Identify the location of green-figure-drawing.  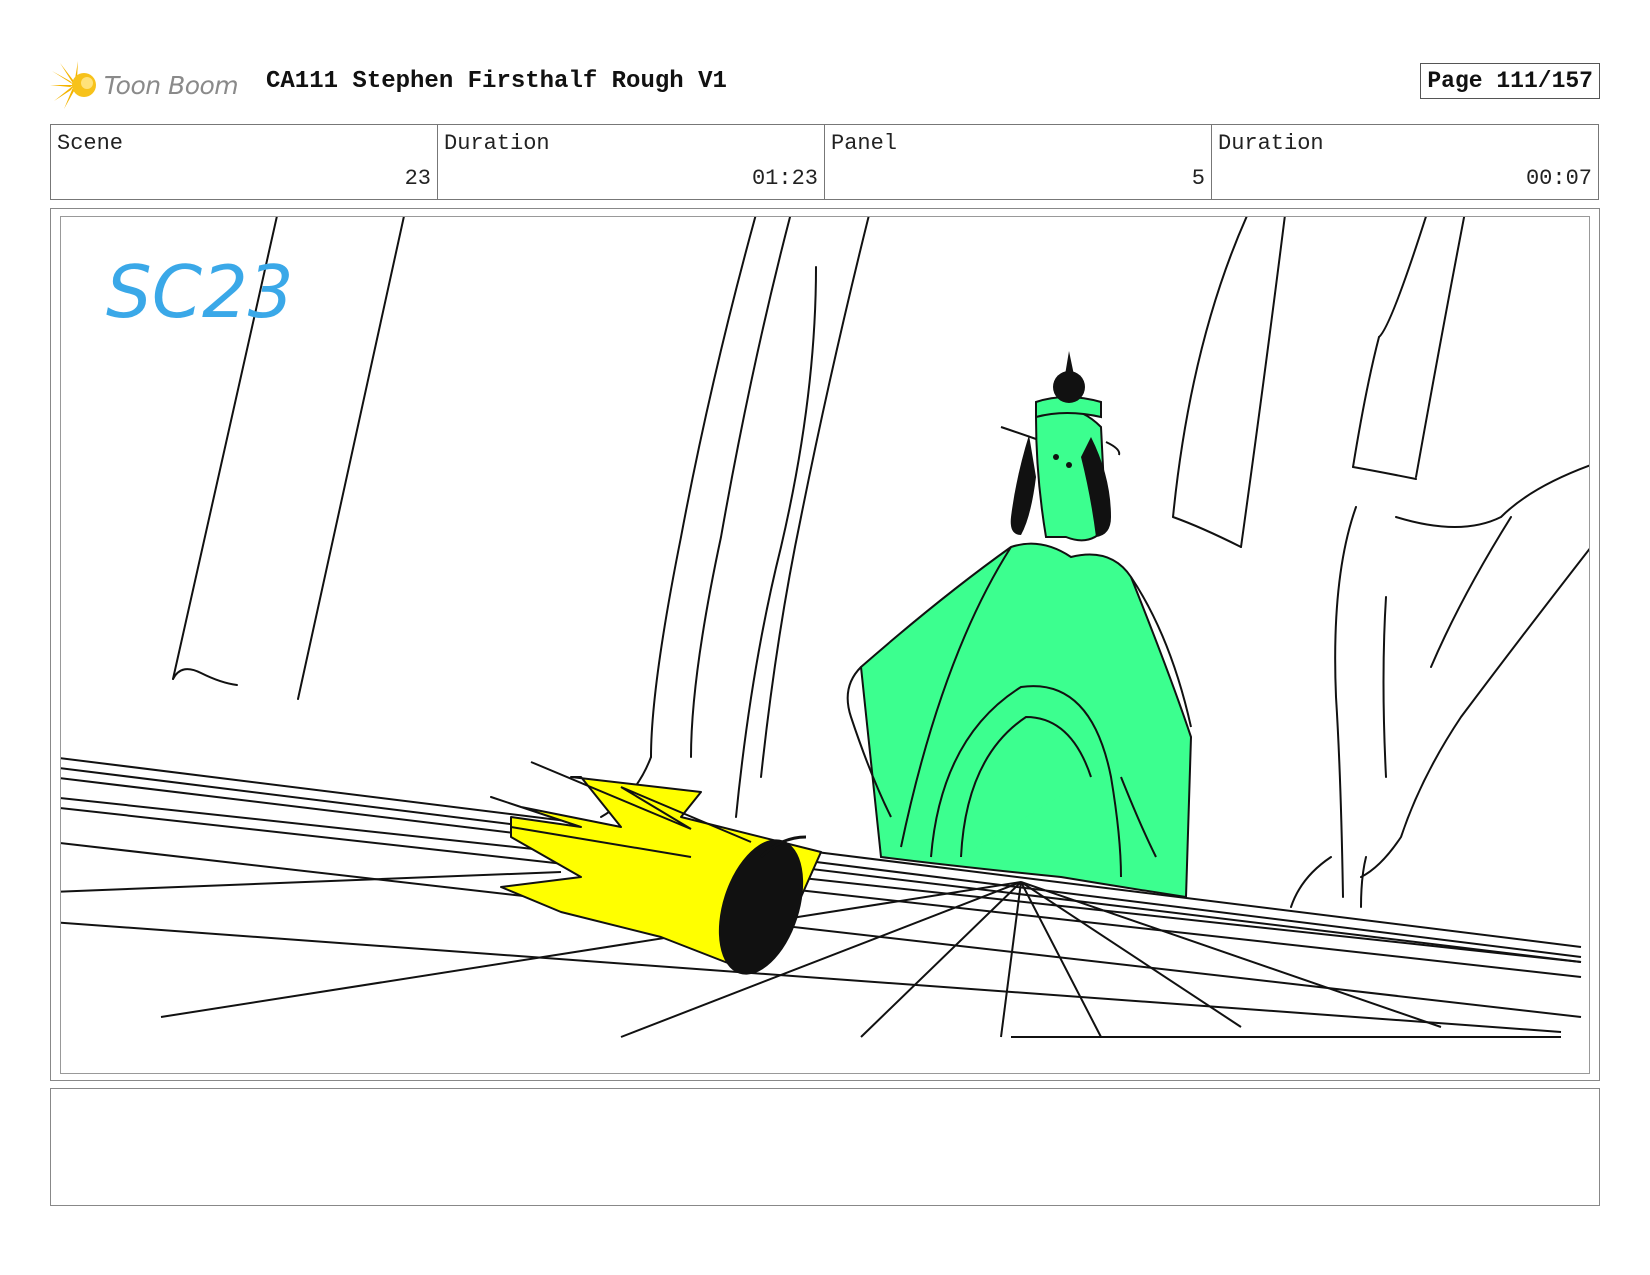
(1019, 625).